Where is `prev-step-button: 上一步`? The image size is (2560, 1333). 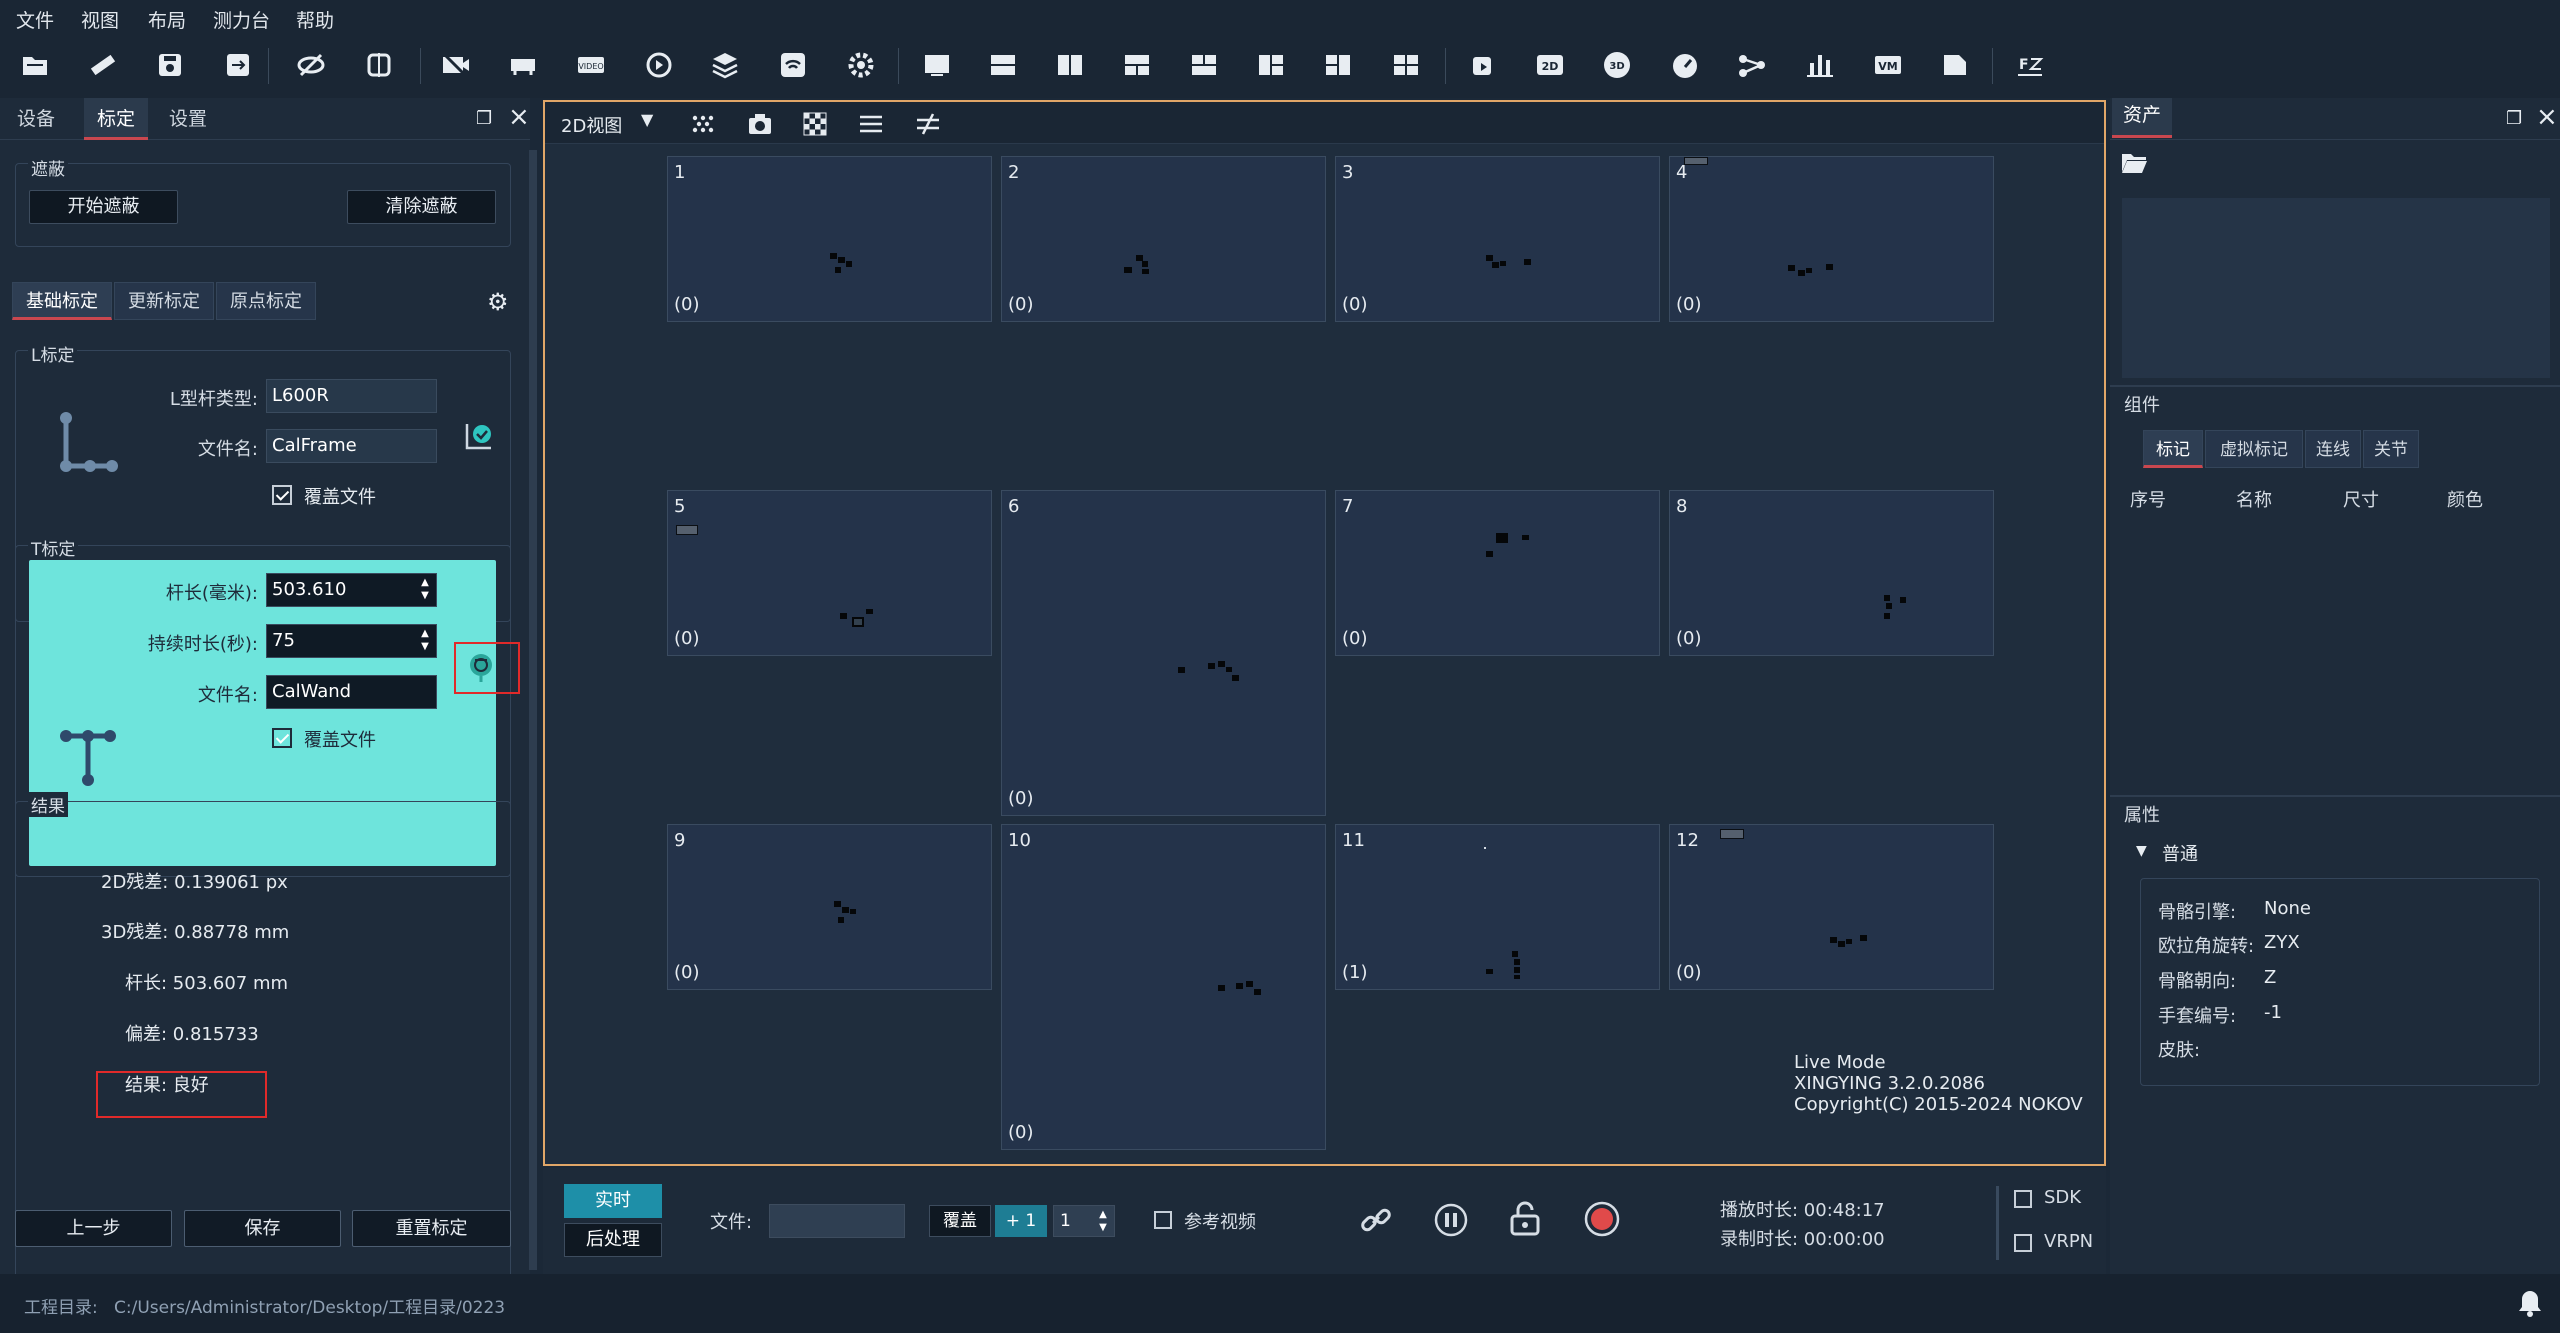 prev-step-button: 上一步 is located at coordinates (93, 1228).